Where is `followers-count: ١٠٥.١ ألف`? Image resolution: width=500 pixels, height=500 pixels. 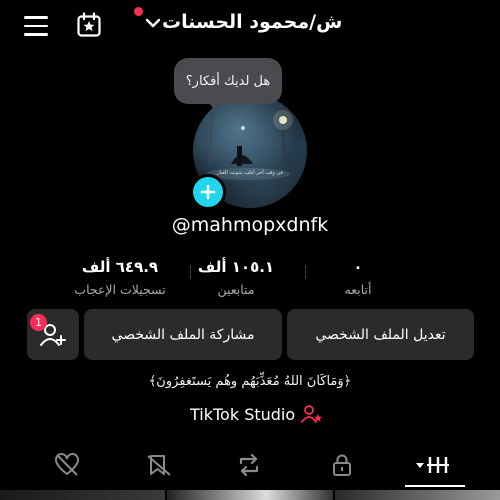
followers-count: ١٠٥.١ ألف is located at coordinates (236, 267).